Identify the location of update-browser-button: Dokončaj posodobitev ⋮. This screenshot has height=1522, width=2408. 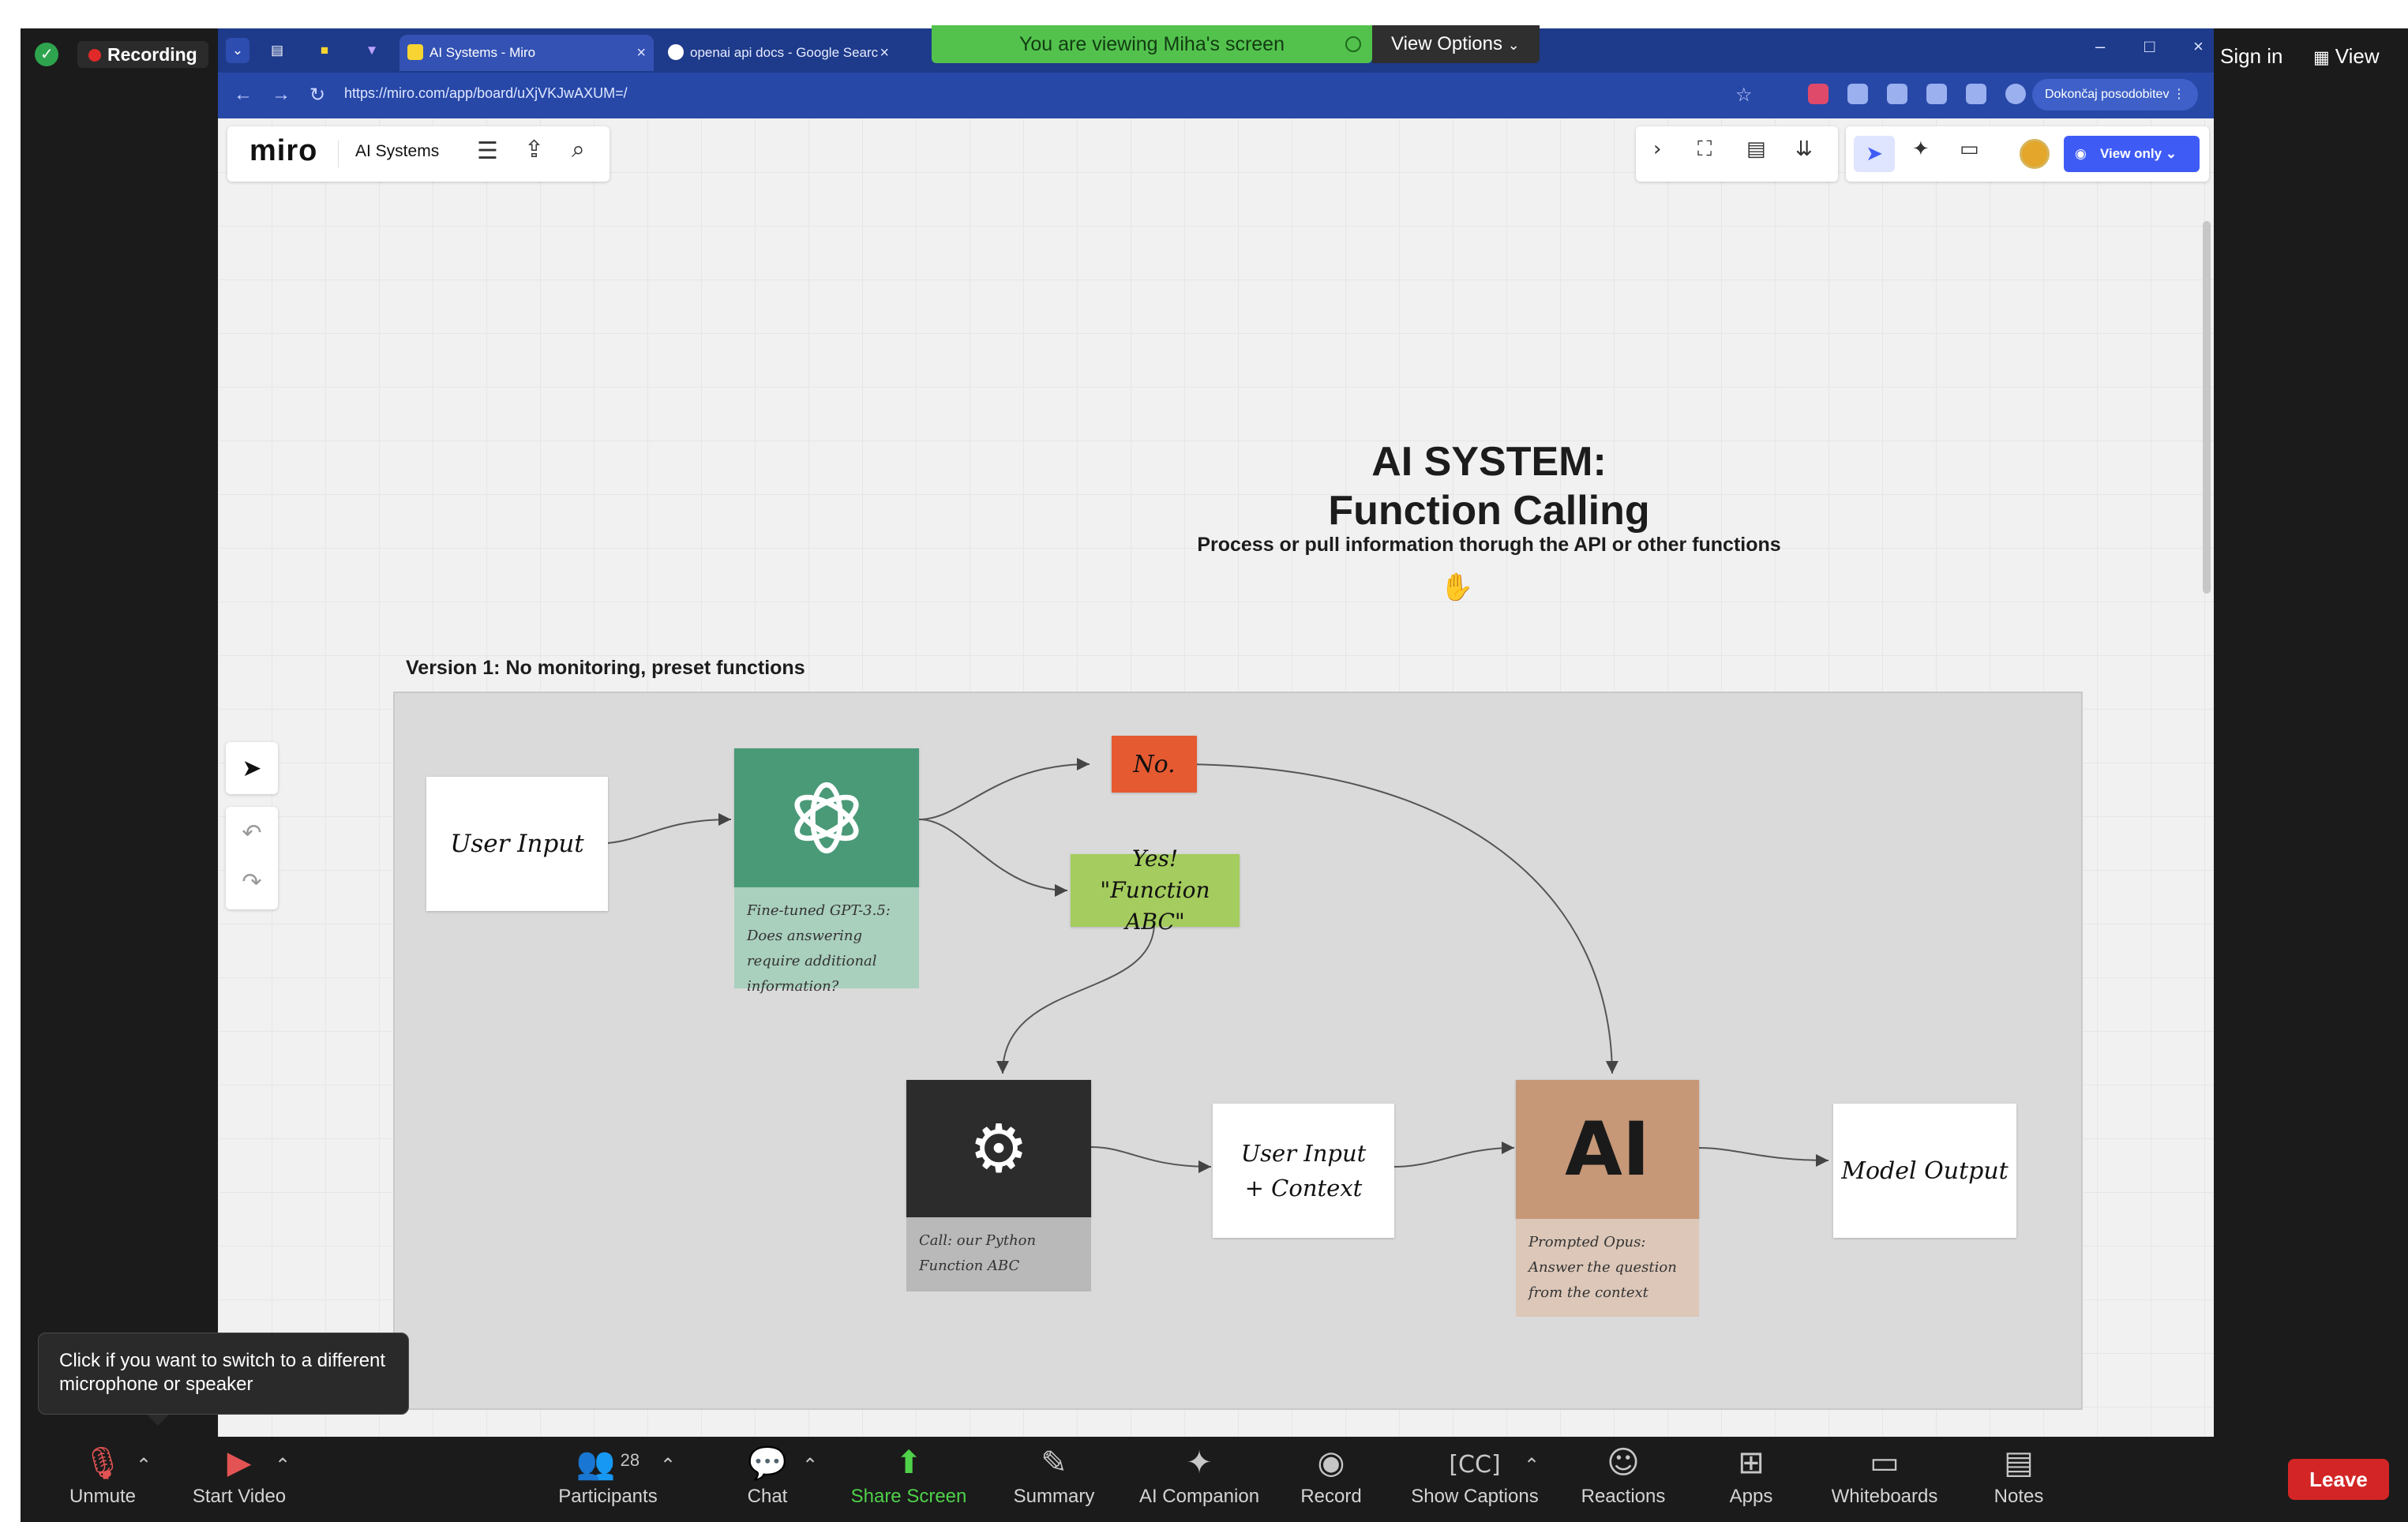
(2115, 95).